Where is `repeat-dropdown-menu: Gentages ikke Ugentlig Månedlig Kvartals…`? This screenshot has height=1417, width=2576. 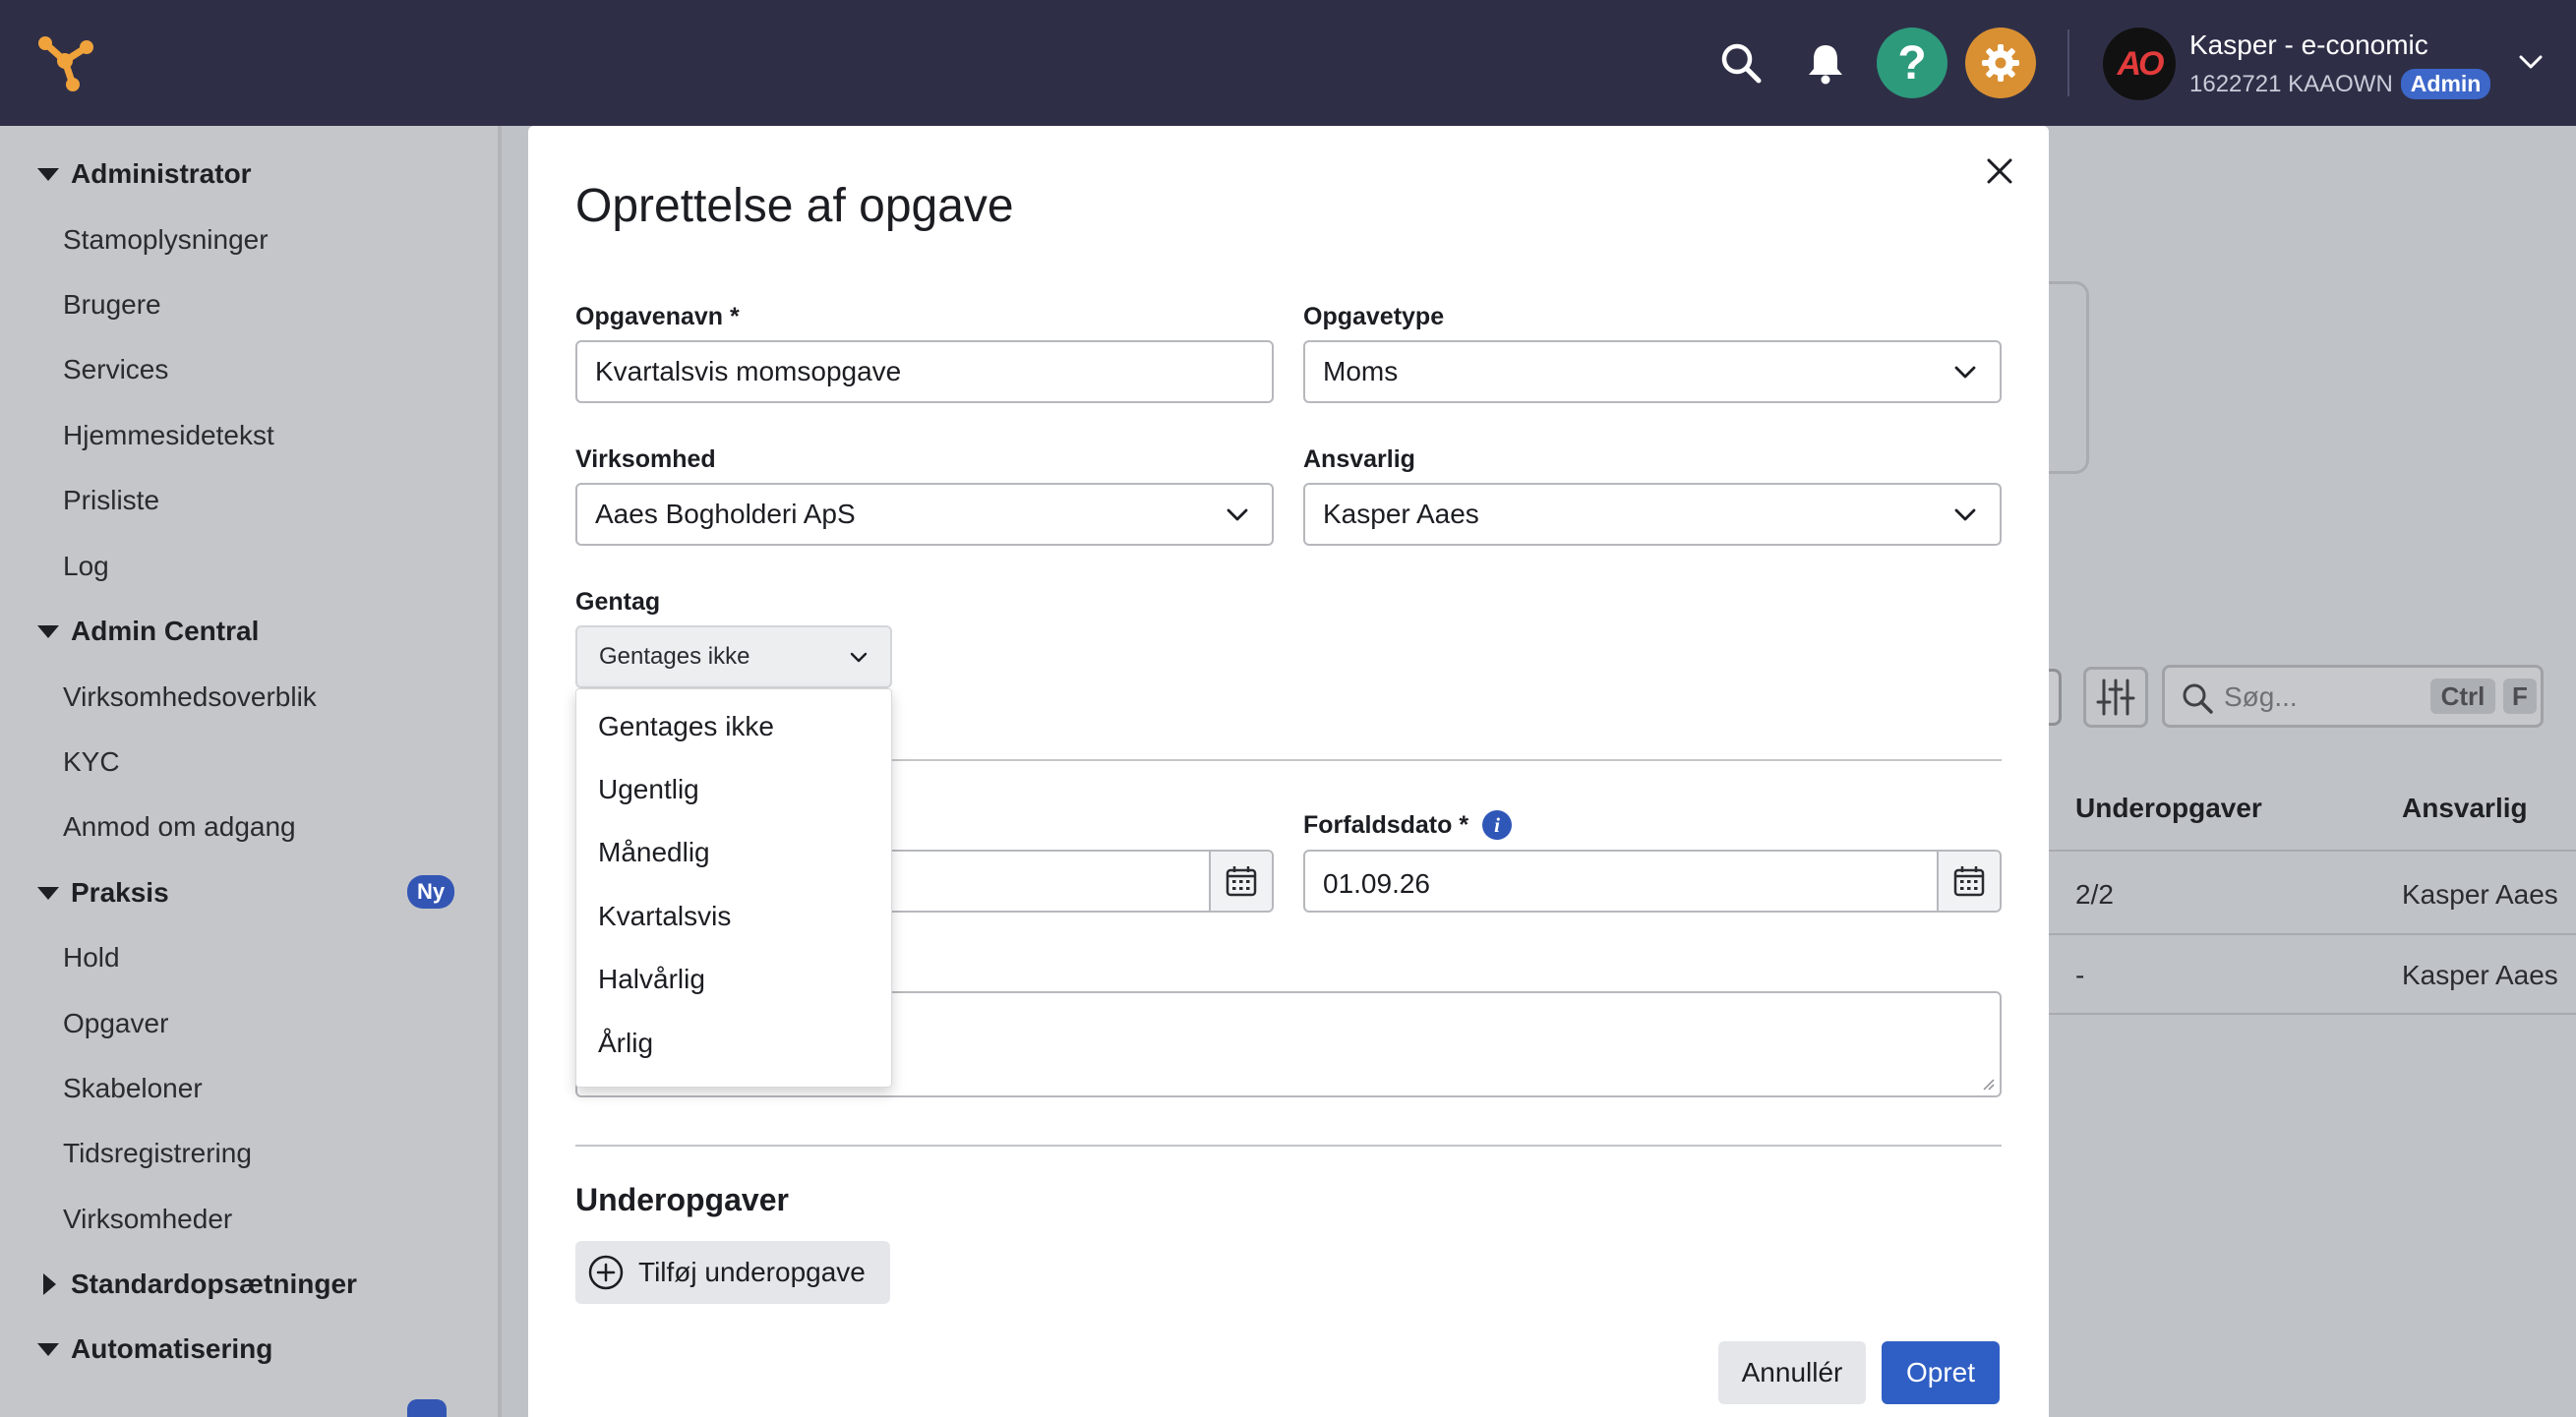
repeat-dropdown-menu: Gentages ikke Ugentlig Månedlig Kvartals… is located at coordinates (733, 888).